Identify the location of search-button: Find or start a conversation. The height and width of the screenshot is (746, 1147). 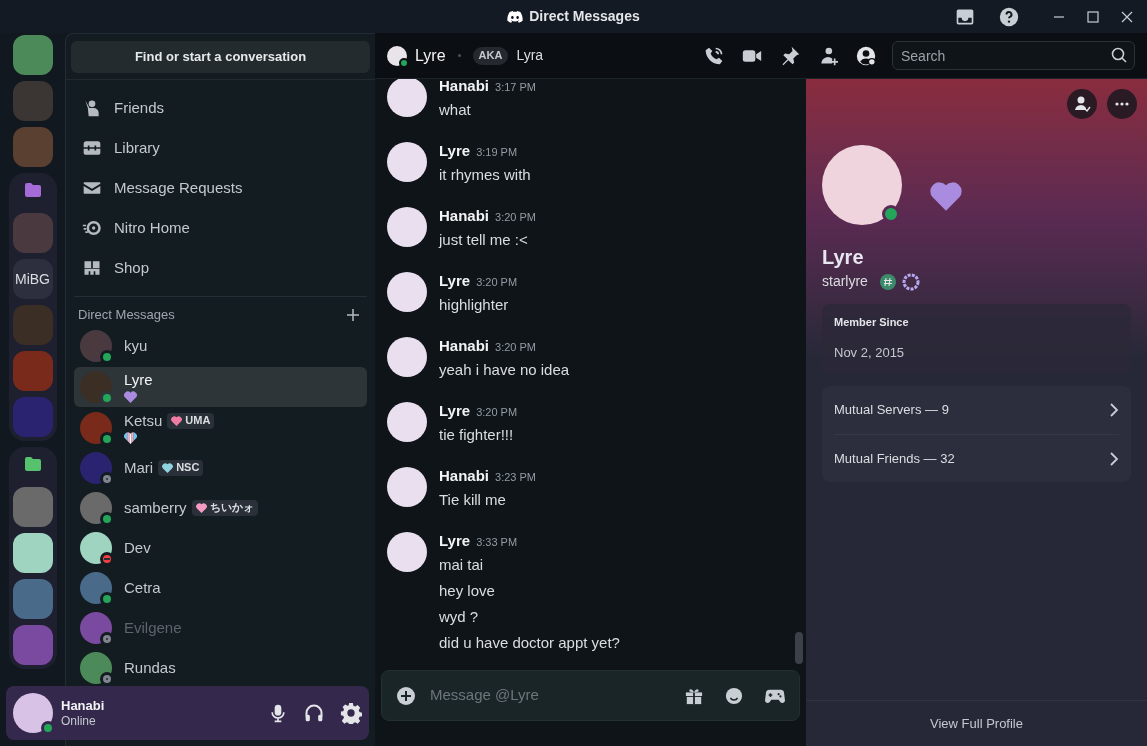
(220, 56).